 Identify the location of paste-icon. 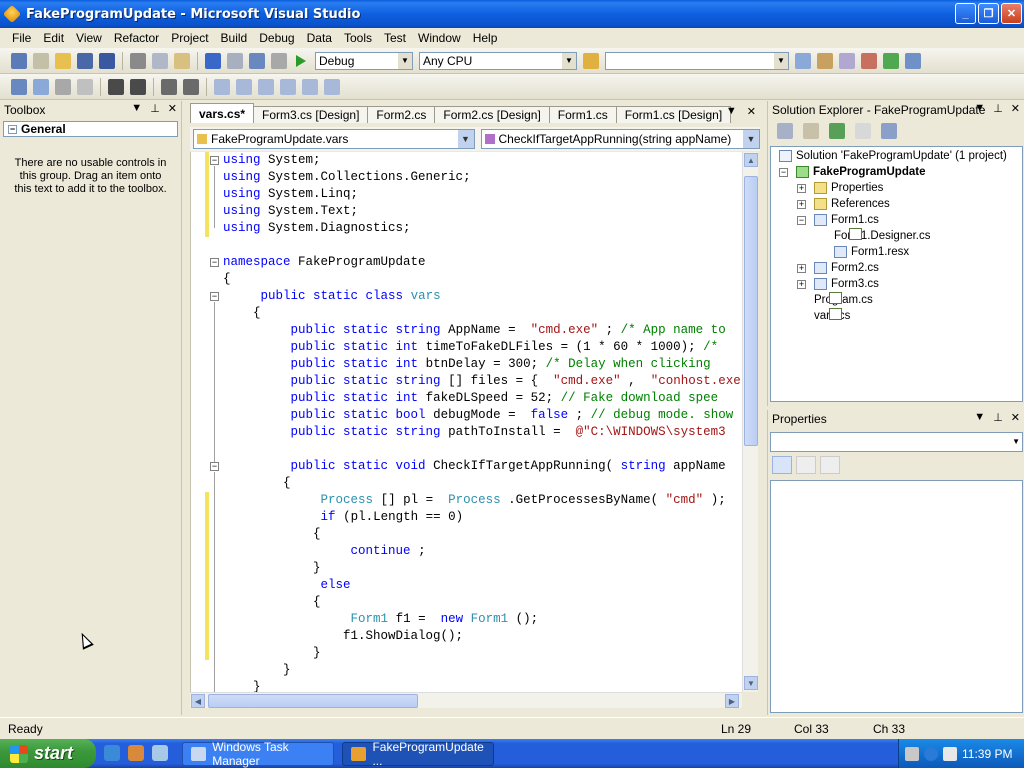
(182, 60).